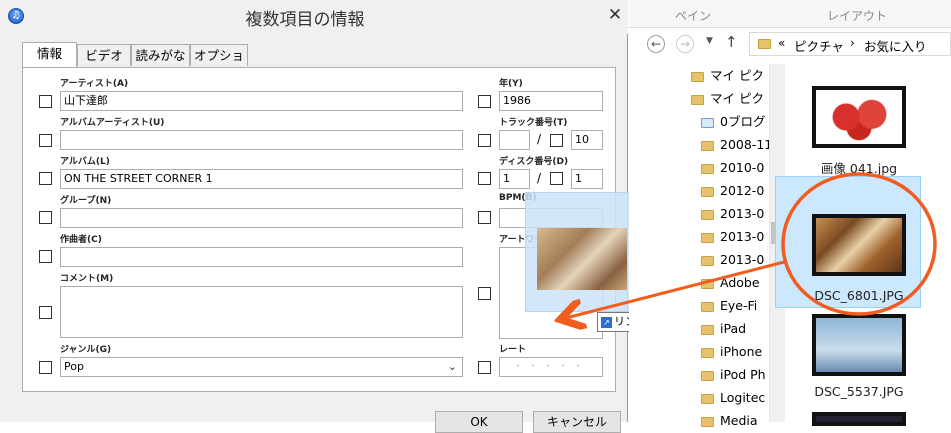 The width and height of the screenshot is (951, 433). I want to click on year-field: 1986, so click(551, 101).